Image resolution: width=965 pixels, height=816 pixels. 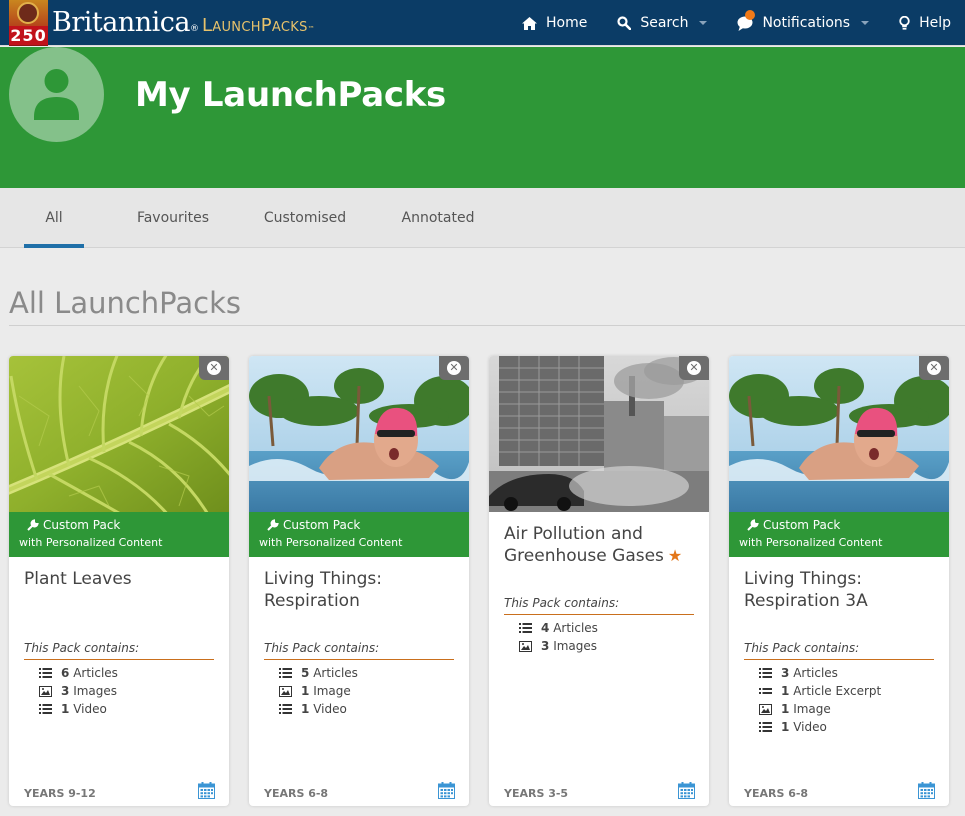 What do you see at coordinates (438, 218) in the screenshot?
I see `tab-annotated: Annotated` at bounding box center [438, 218].